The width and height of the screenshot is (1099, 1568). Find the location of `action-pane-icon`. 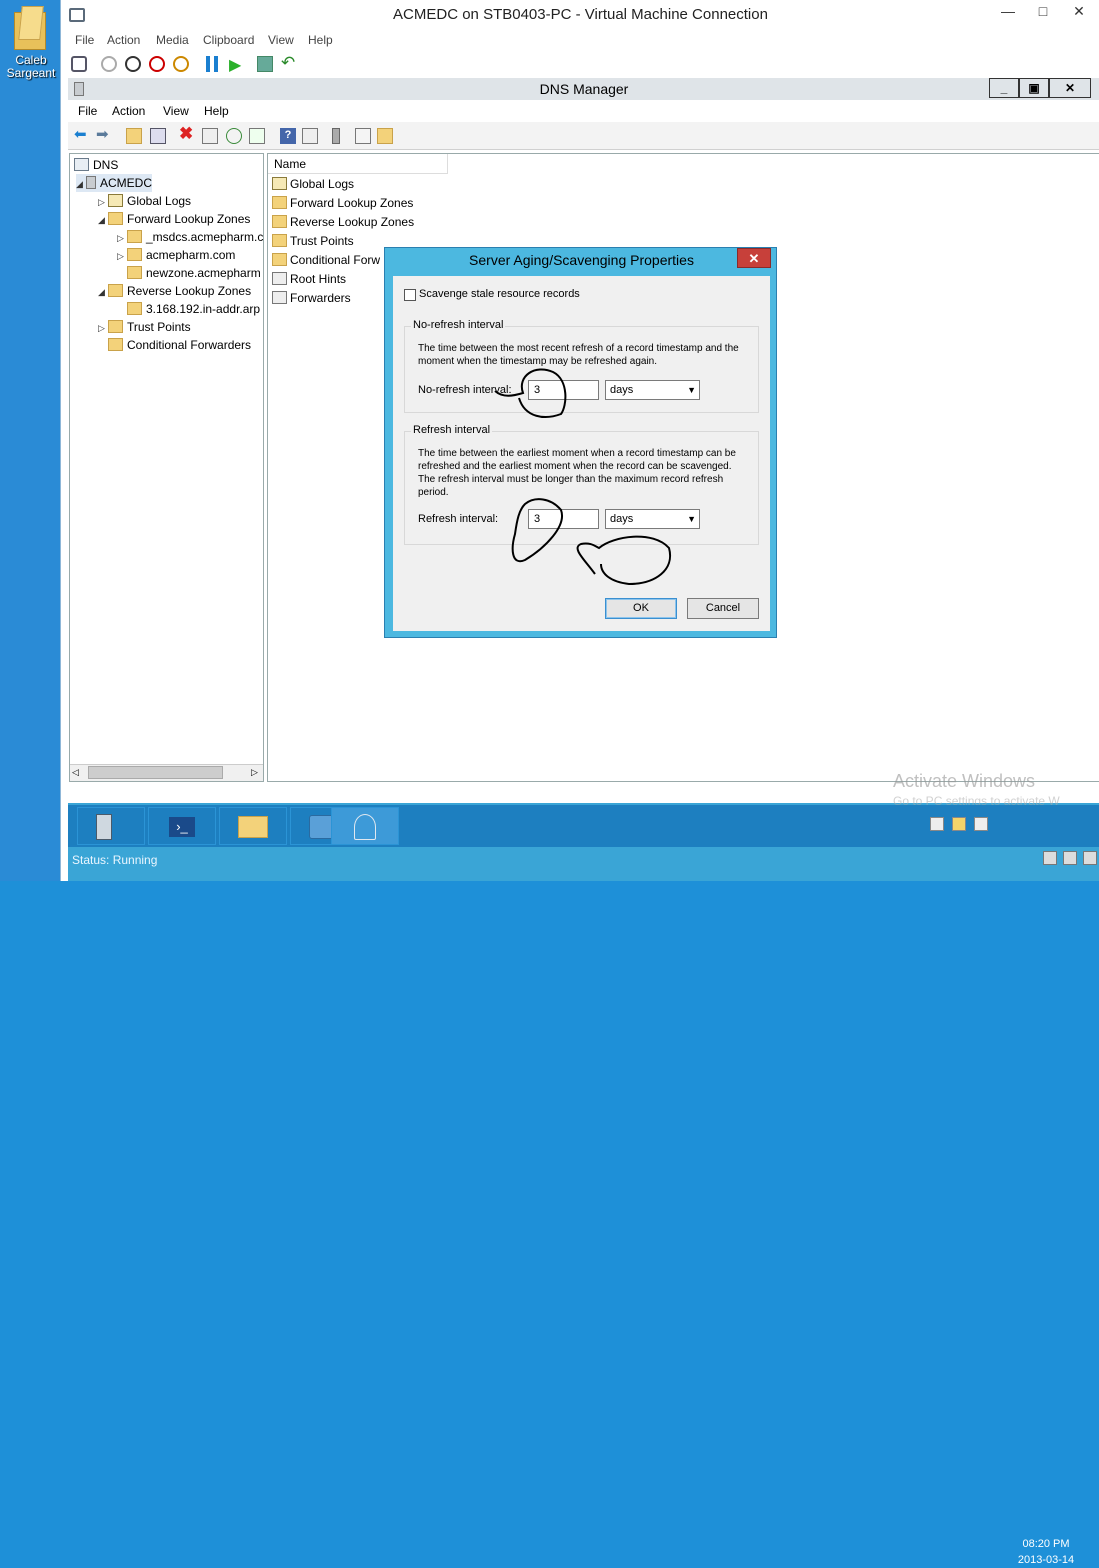

action-pane-icon is located at coordinates (310, 136).